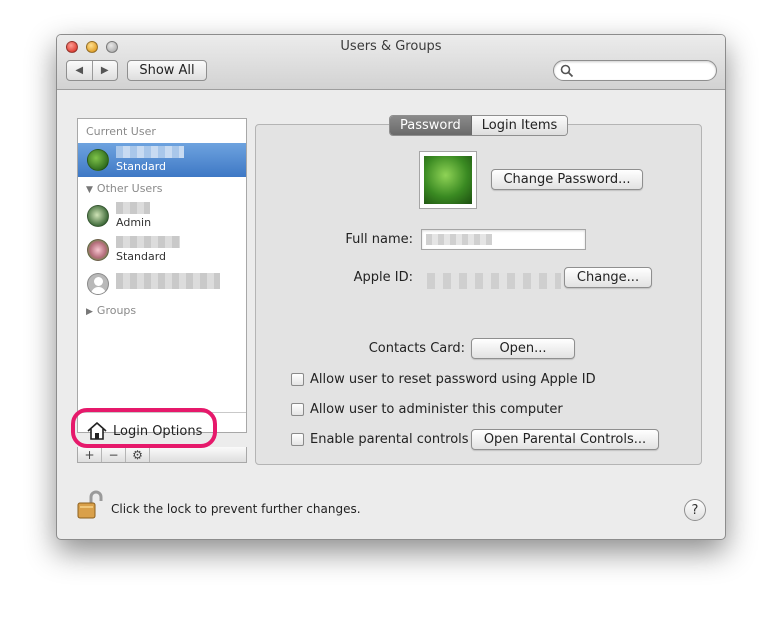 This screenshot has height=618, width=782. Describe the element at coordinates (459, 239) in the screenshot. I see `full-name-redacted` at that location.